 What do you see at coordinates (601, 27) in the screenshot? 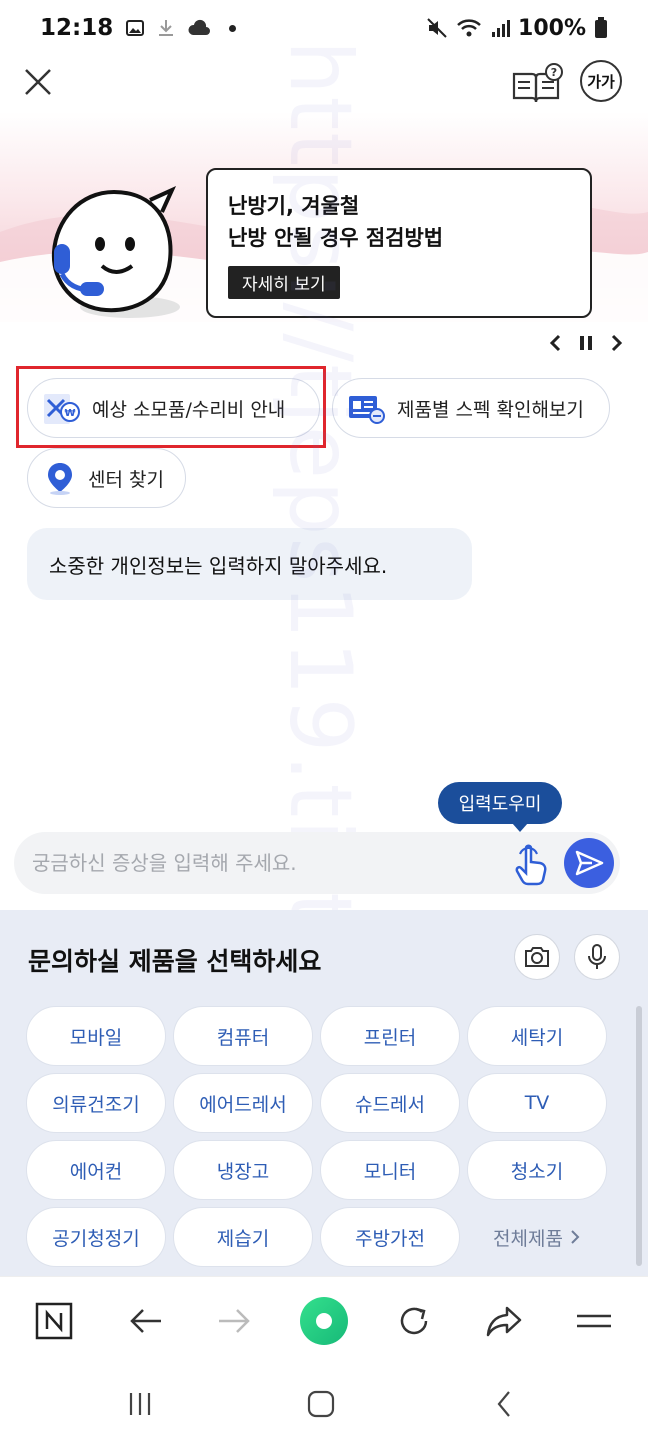
I see `battery-icon` at bounding box center [601, 27].